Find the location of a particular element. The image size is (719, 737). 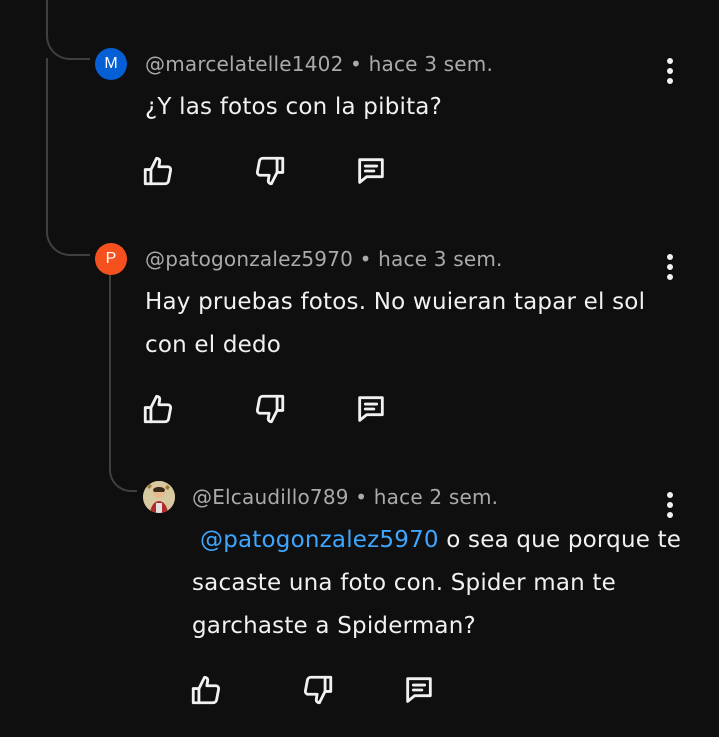

avatar: M is located at coordinates (111, 64).